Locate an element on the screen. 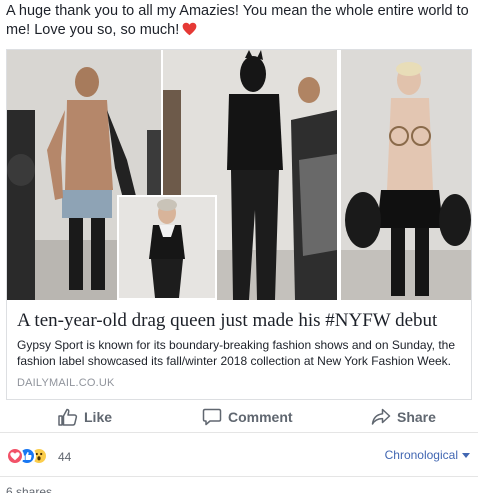  like-label: Like is located at coordinates (98, 417).